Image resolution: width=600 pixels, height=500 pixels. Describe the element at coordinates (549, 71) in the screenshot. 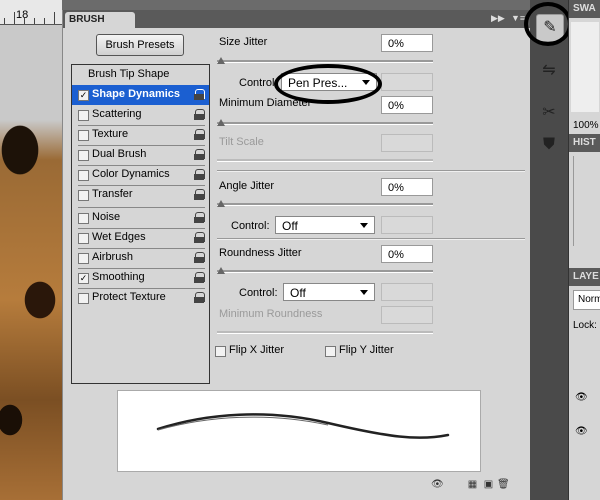

I see `brush-presets-icon: ⇋` at that location.